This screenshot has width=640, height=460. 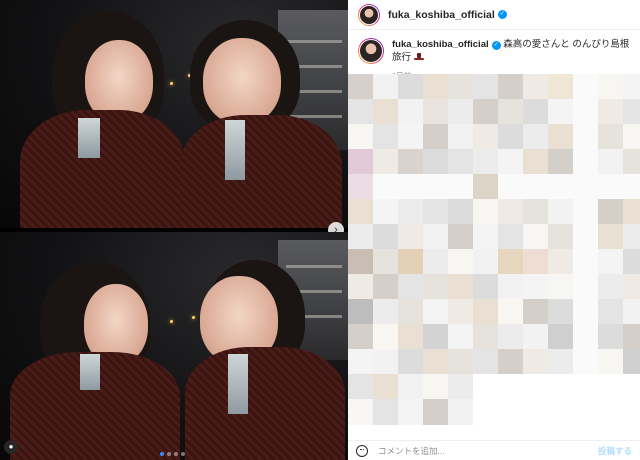 What do you see at coordinates (362, 450) in the screenshot?
I see `emoji-icon` at bounding box center [362, 450].